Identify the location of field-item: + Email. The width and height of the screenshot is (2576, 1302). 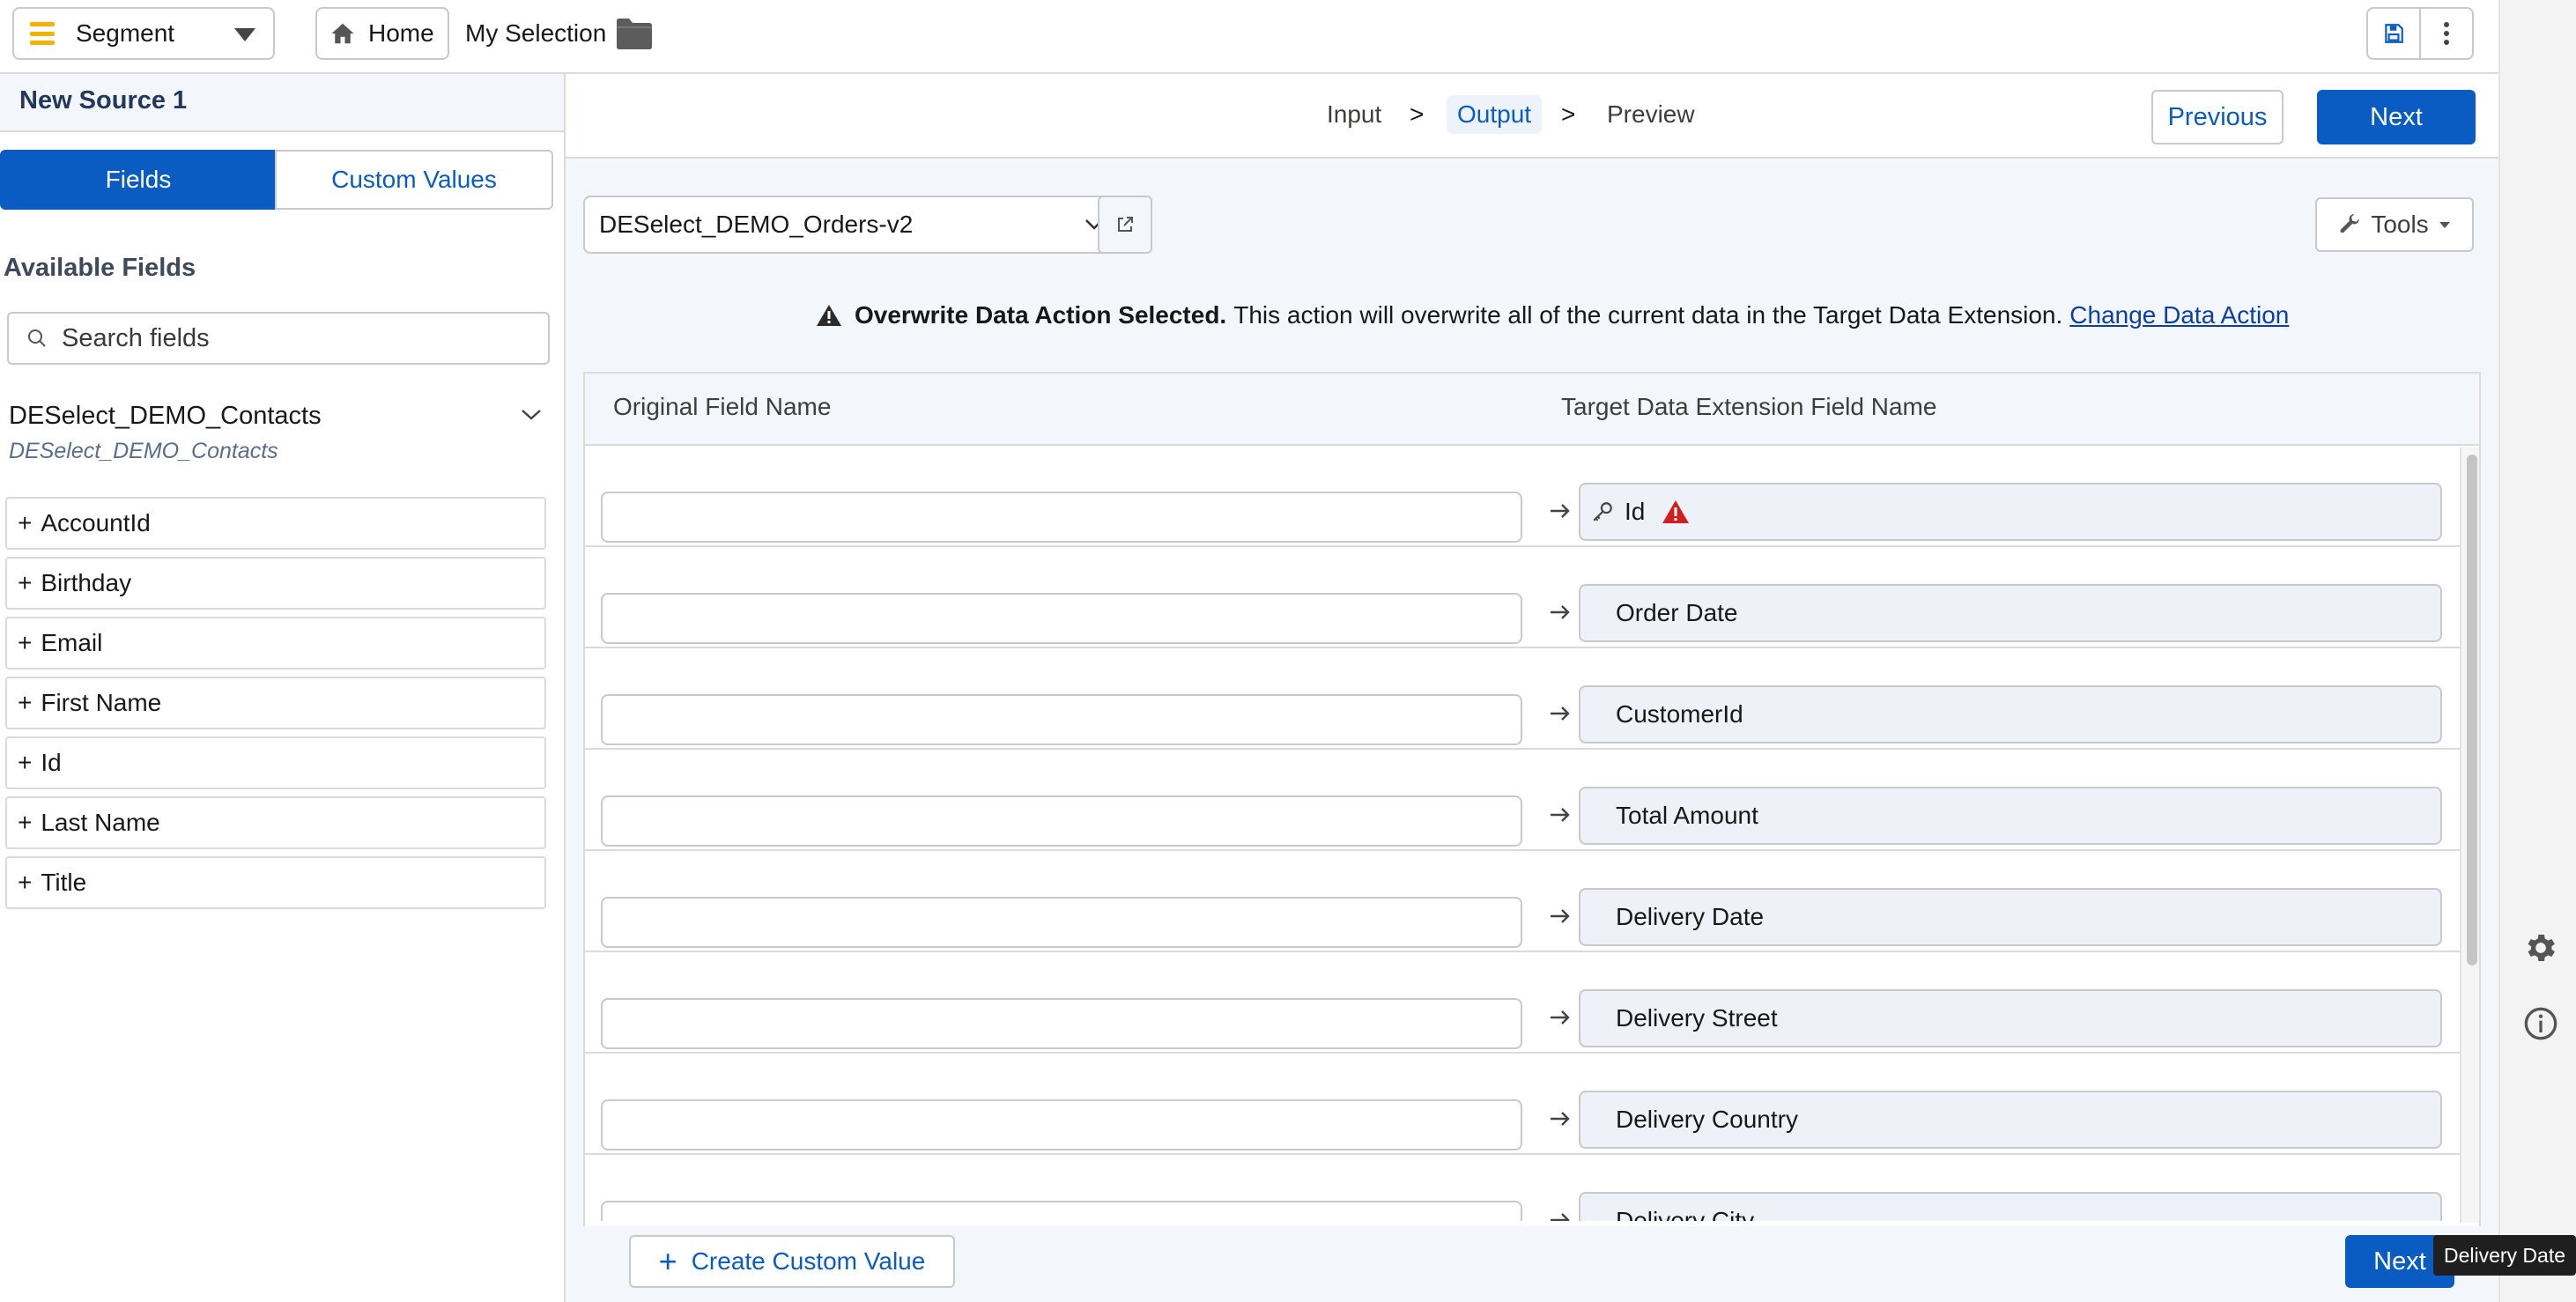
(275, 643).